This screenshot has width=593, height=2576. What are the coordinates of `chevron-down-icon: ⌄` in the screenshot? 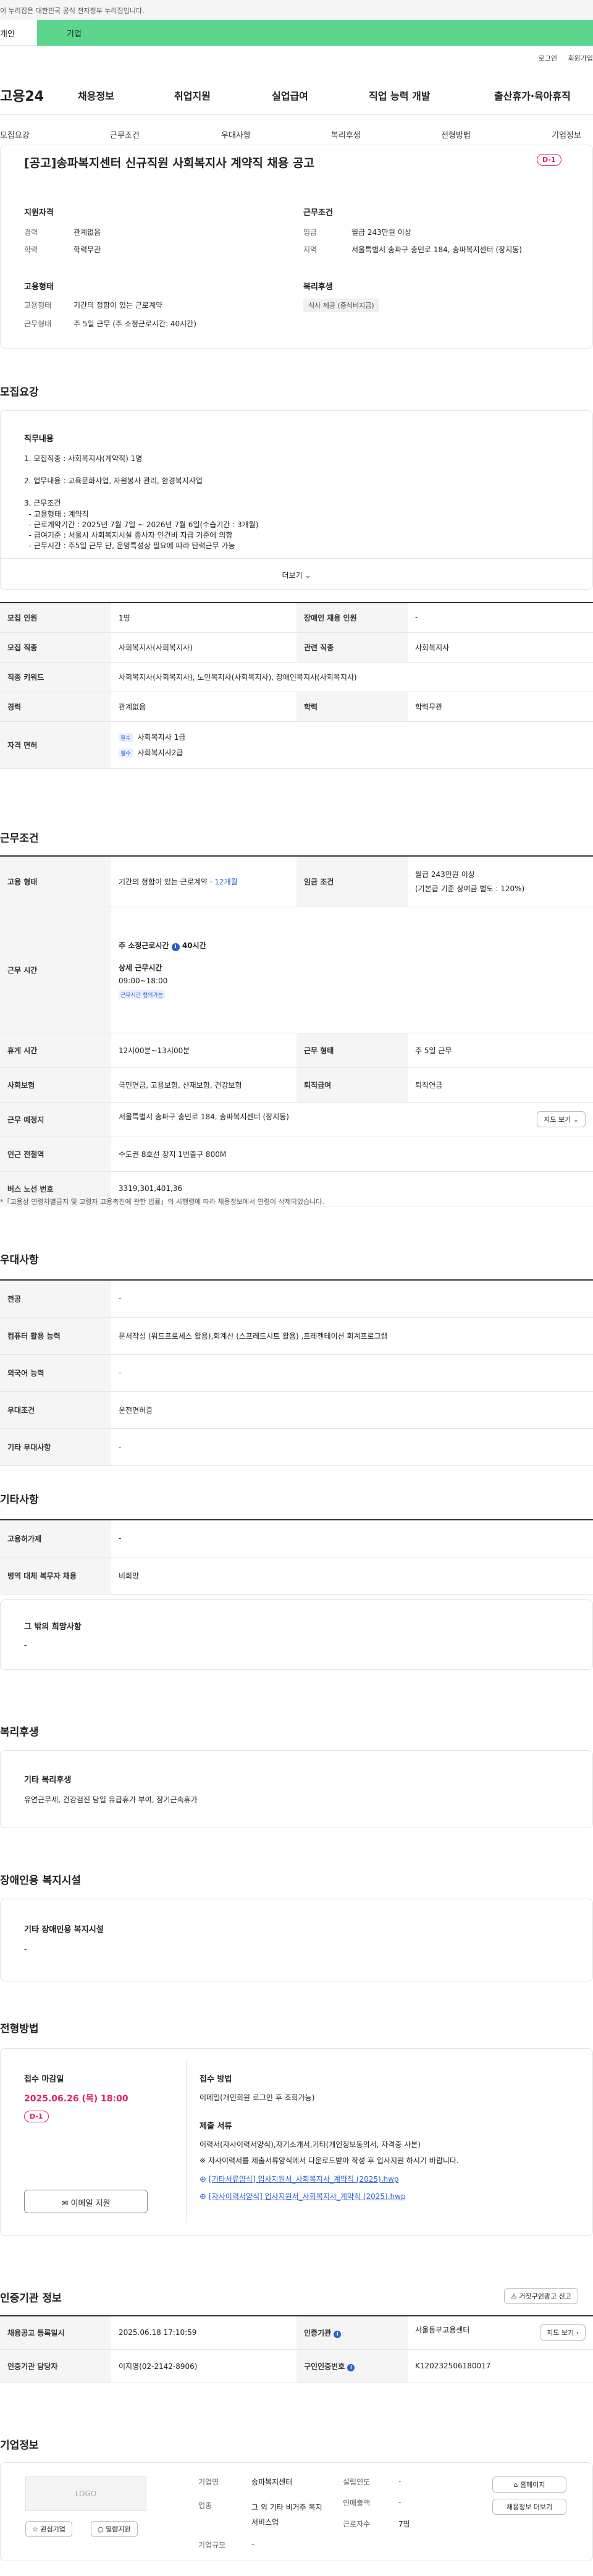 It's located at (308, 575).